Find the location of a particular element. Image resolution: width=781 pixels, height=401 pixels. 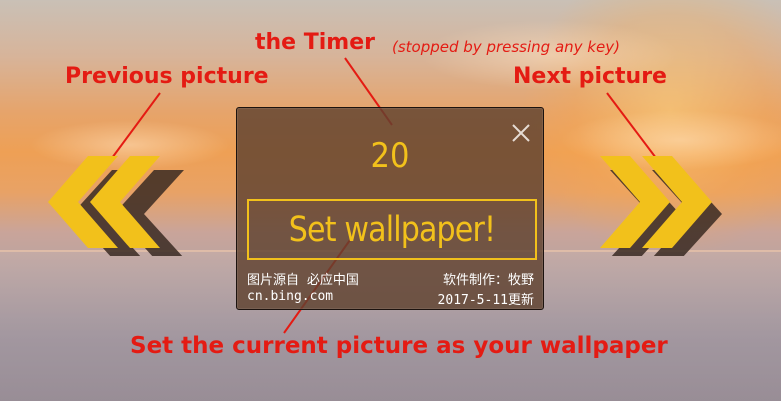

set-wallpaper-label: Set wallpaper! is located at coordinates (392, 229).